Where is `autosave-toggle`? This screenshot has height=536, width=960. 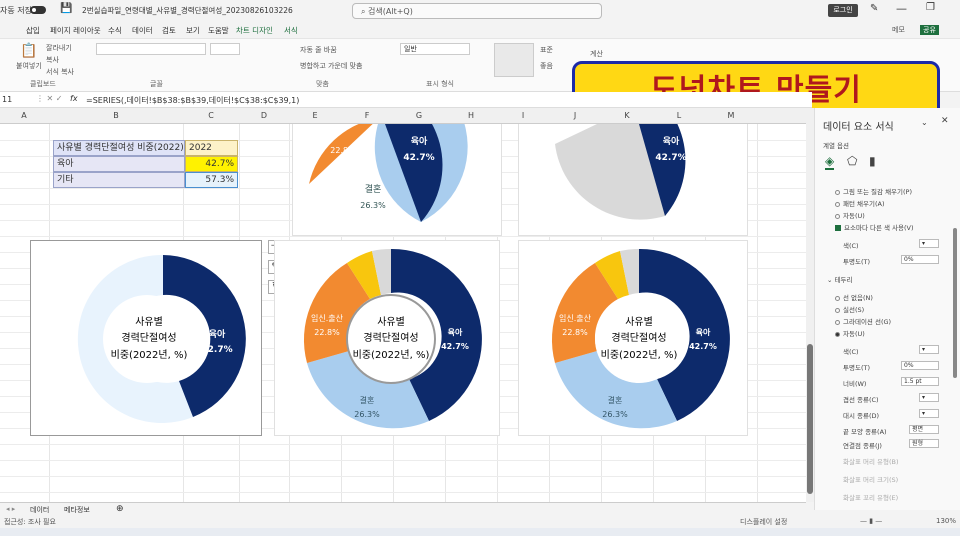 autosave-toggle is located at coordinates (38, 10).